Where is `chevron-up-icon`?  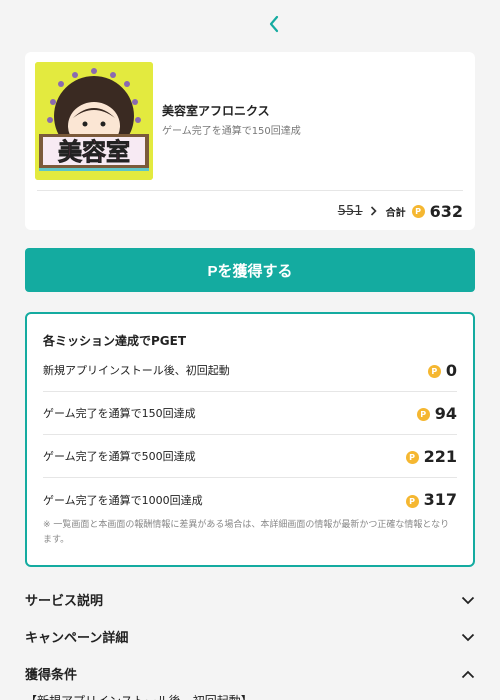 chevron-up-icon is located at coordinates (468, 673).